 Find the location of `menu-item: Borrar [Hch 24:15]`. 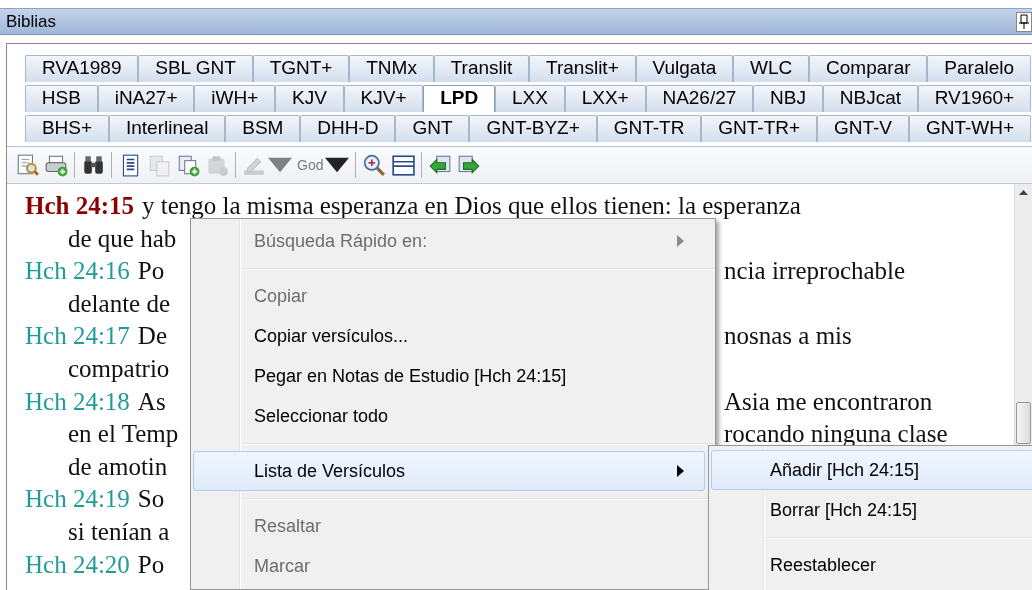

menu-item: Borrar [Hch 24:15] is located at coordinates (871, 510).